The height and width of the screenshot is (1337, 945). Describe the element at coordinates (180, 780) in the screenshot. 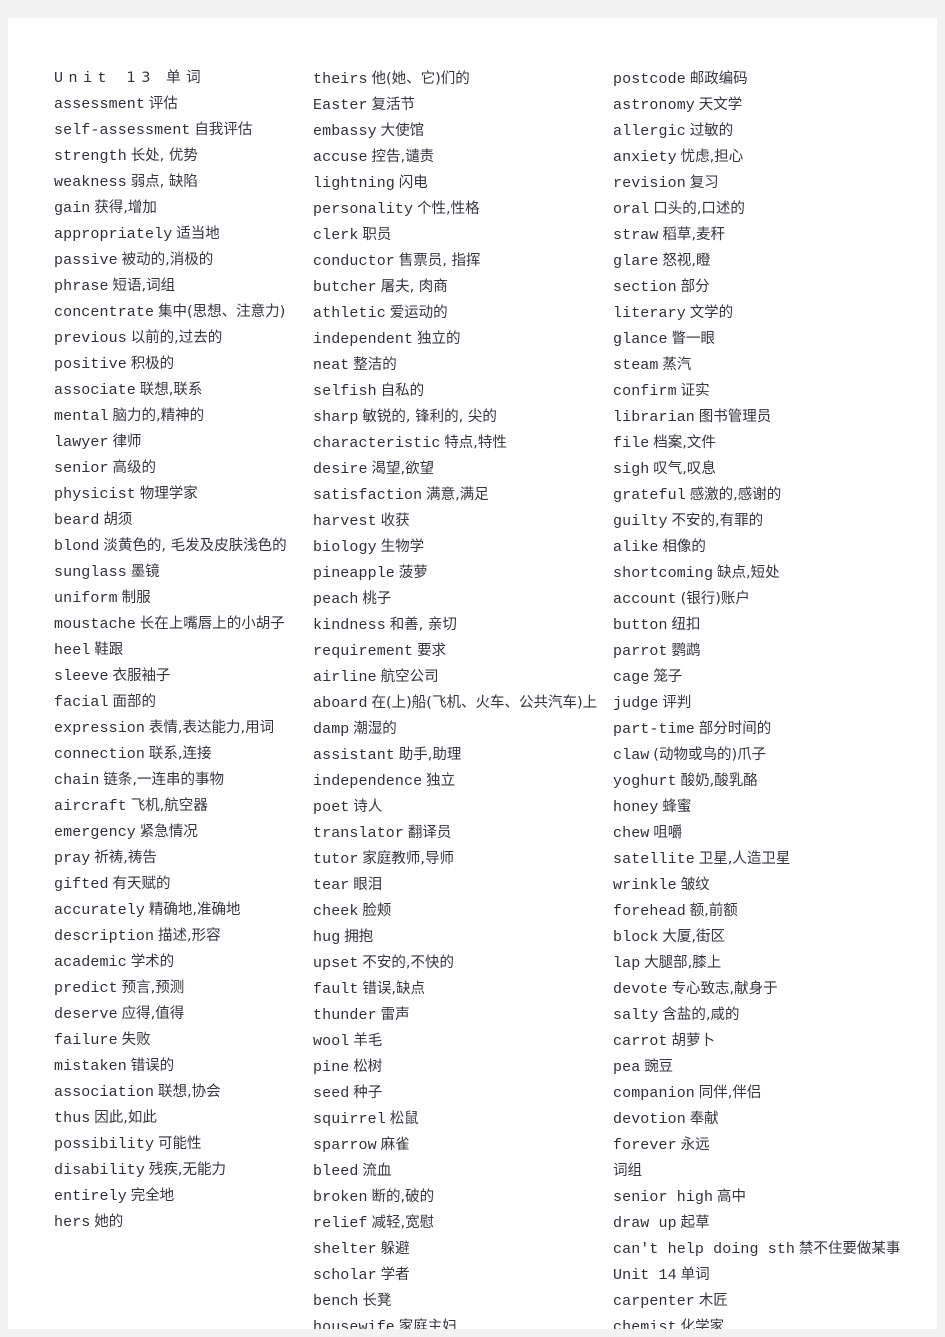

I see `vocabulary-entry: chain 链条,一连串的事物` at that location.